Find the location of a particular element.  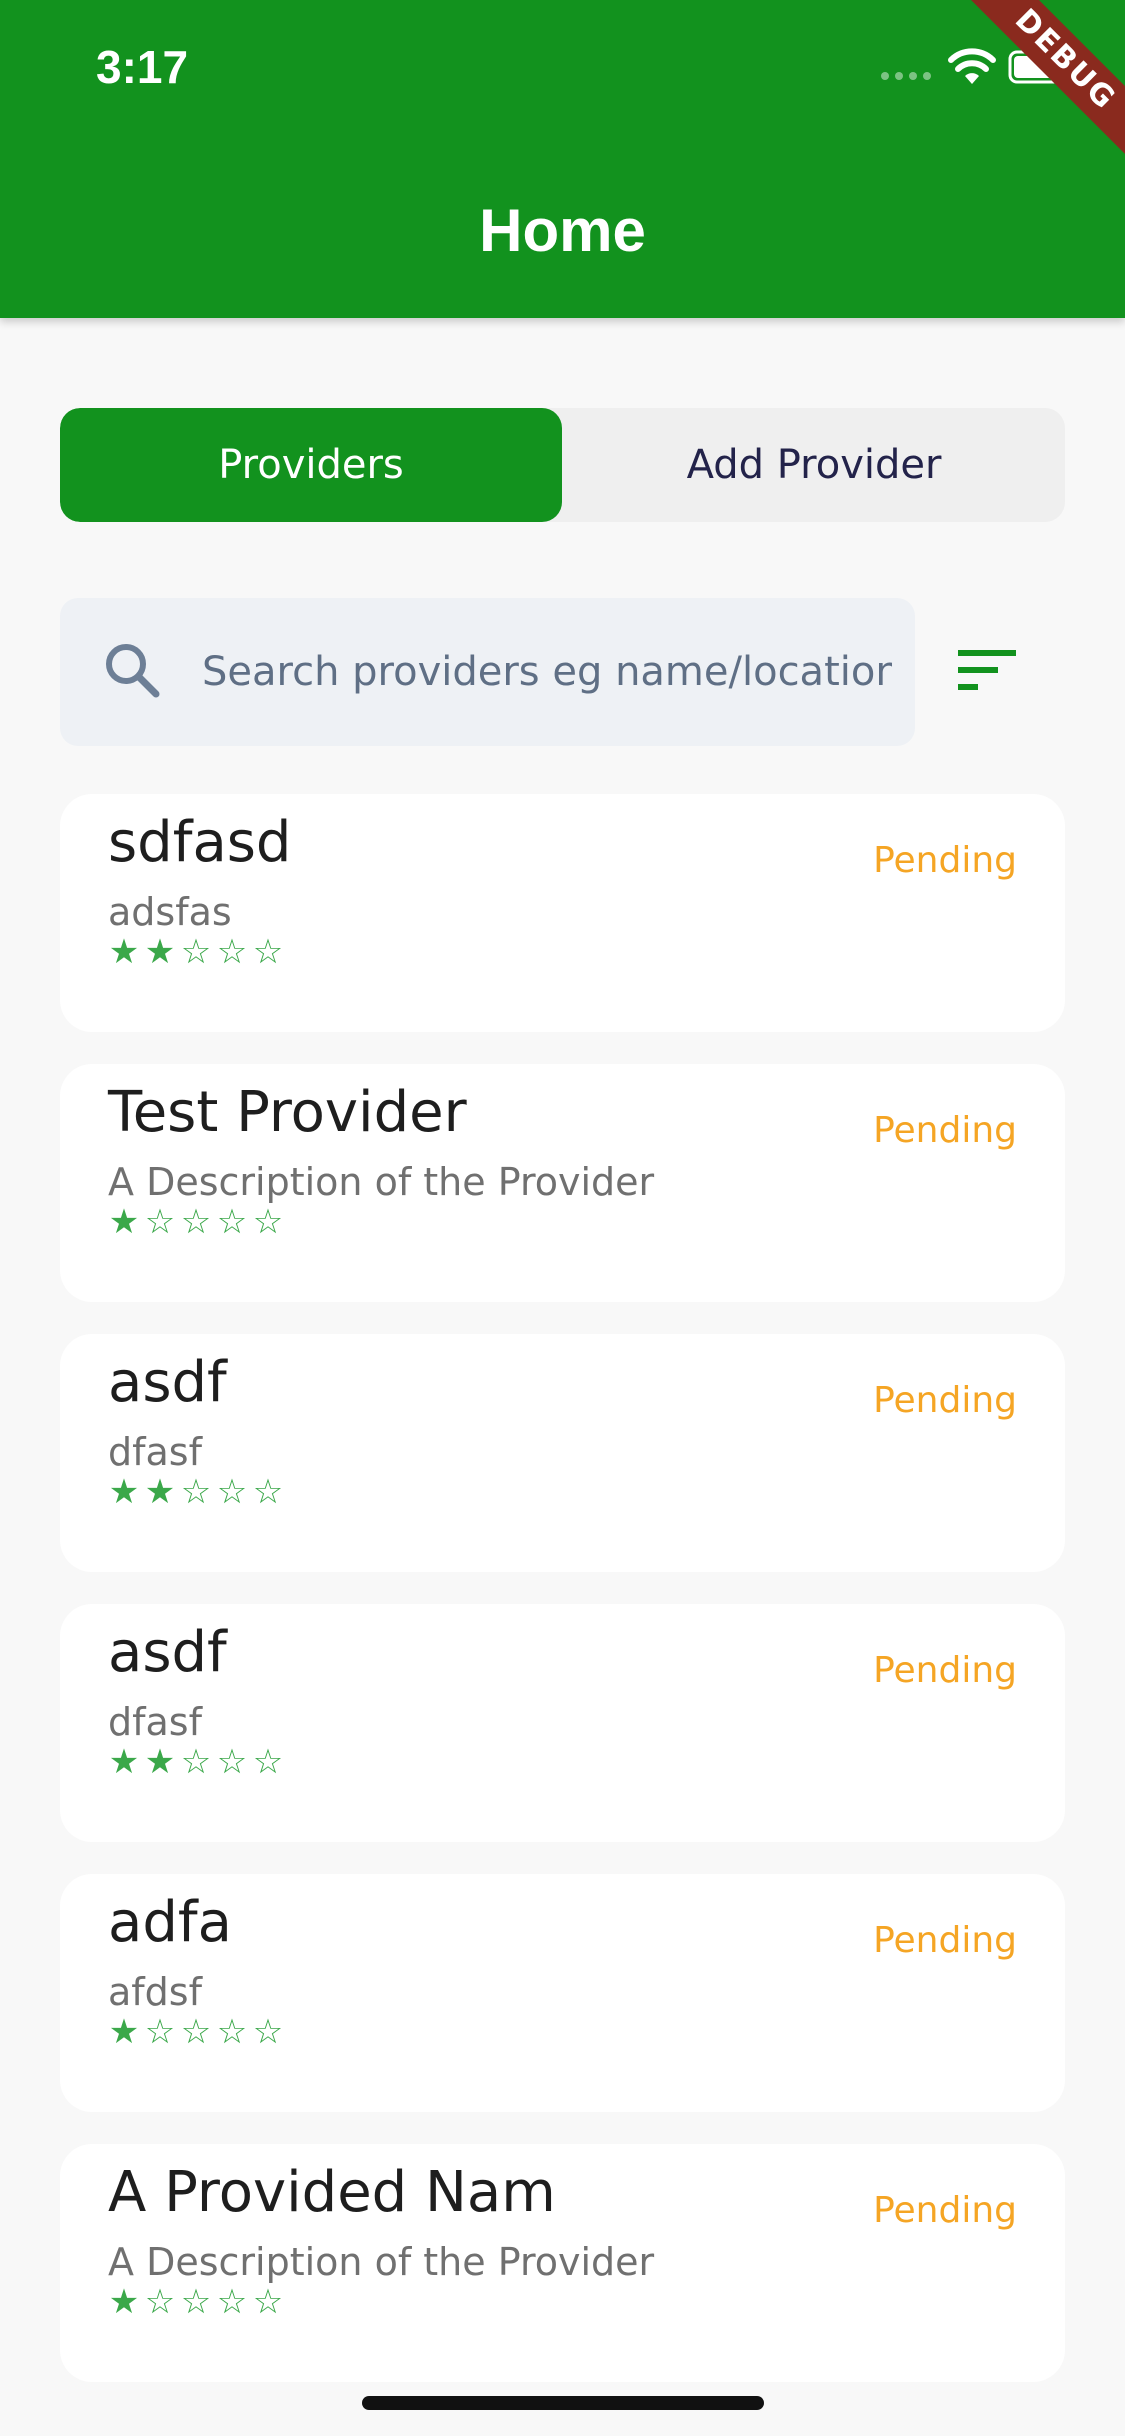

search-input is located at coordinates (547, 672).